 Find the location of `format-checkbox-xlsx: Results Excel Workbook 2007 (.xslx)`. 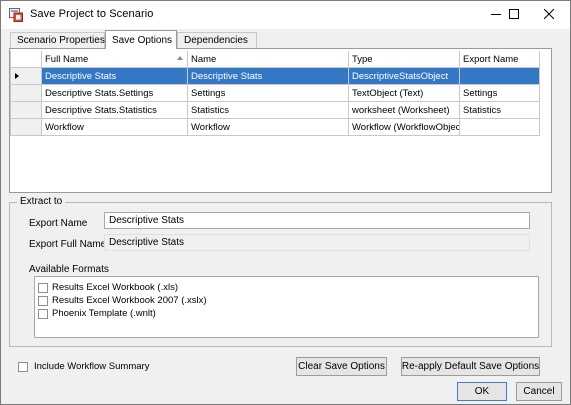

format-checkbox-xlsx: Results Excel Workbook 2007 (.xslx) is located at coordinates (122, 300).